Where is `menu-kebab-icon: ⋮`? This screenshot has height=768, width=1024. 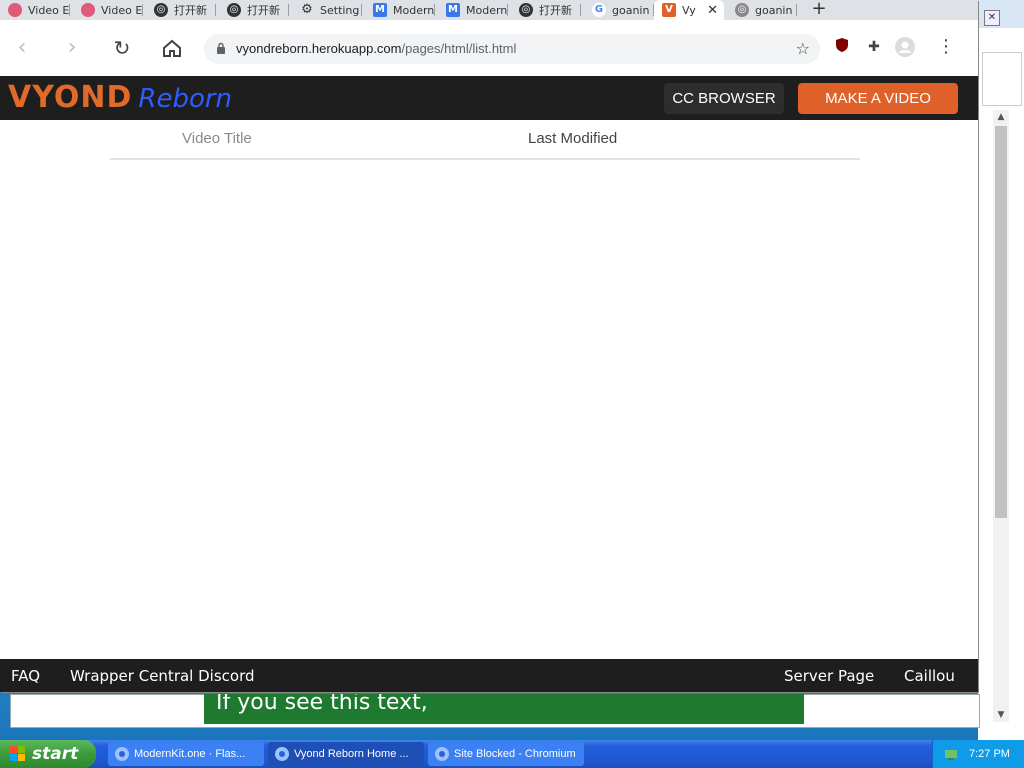
menu-kebab-icon: ⋮ is located at coordinates (946, 47).